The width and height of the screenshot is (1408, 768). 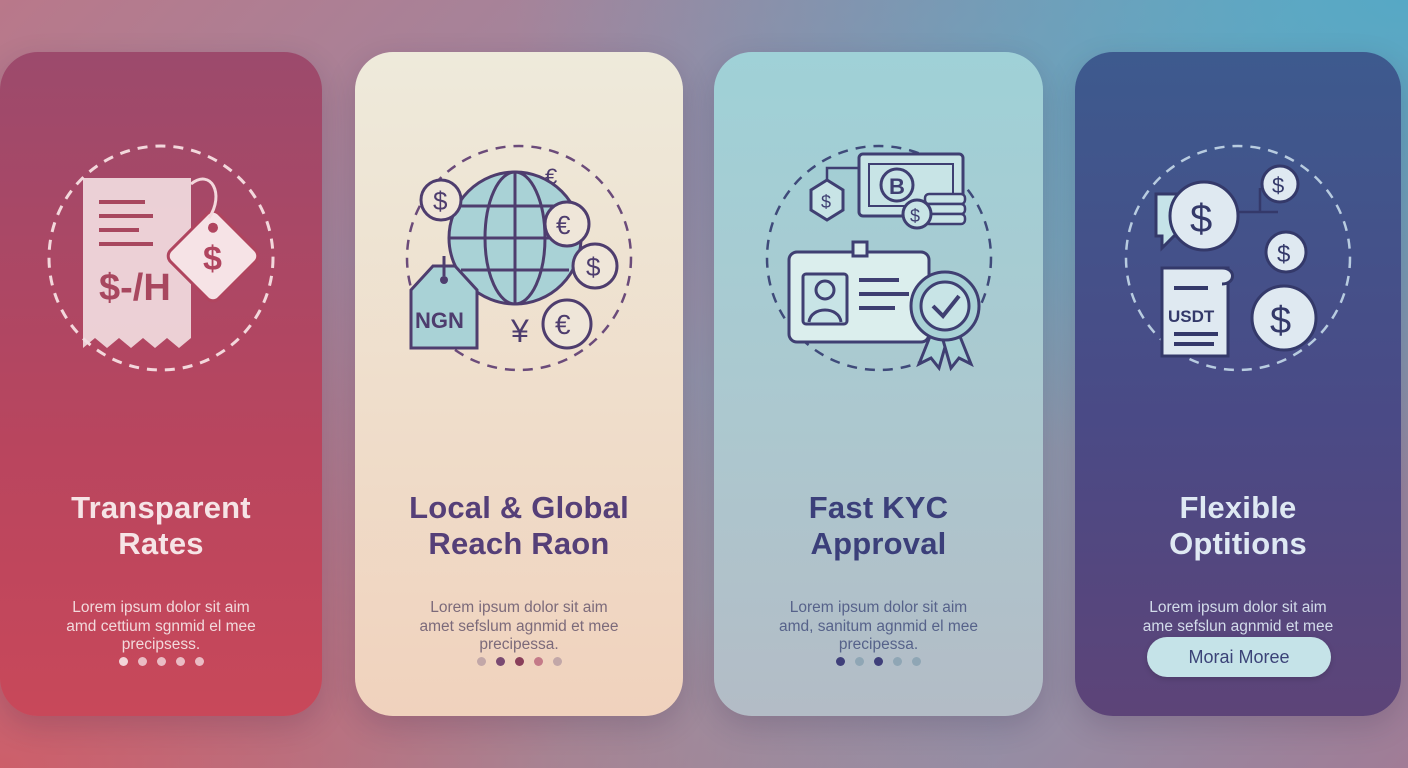 What do you see at coordinates (858, 292) in the screenshot?
I see `id-card-icon` at bounding box center [858, 292].